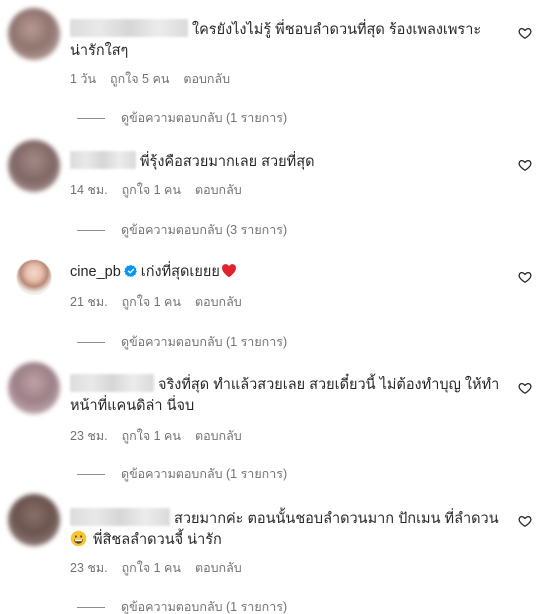  Describe the element at coordinates (180, 272) in the screenshot. I see `comment-body: เก่งที่สุดเยยย` at that location.